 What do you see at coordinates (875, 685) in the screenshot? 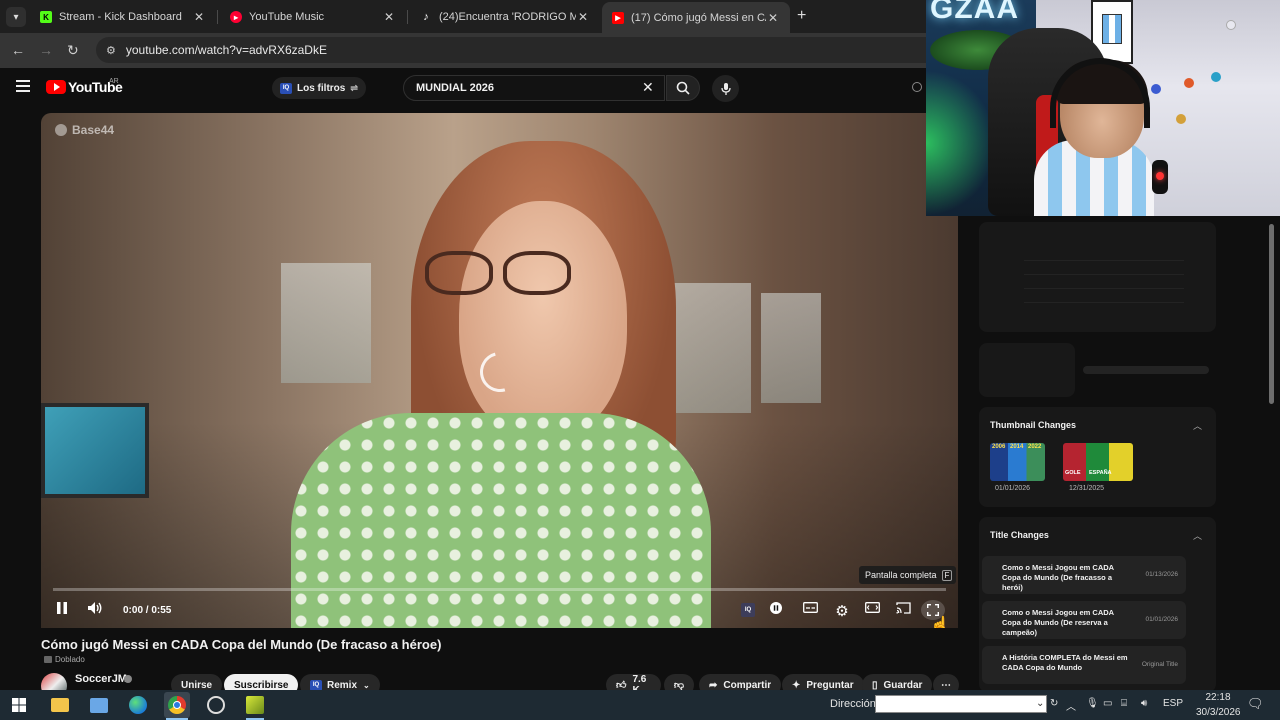
I see `bookmark-icon: ▯` at bounding box center [875, 685].